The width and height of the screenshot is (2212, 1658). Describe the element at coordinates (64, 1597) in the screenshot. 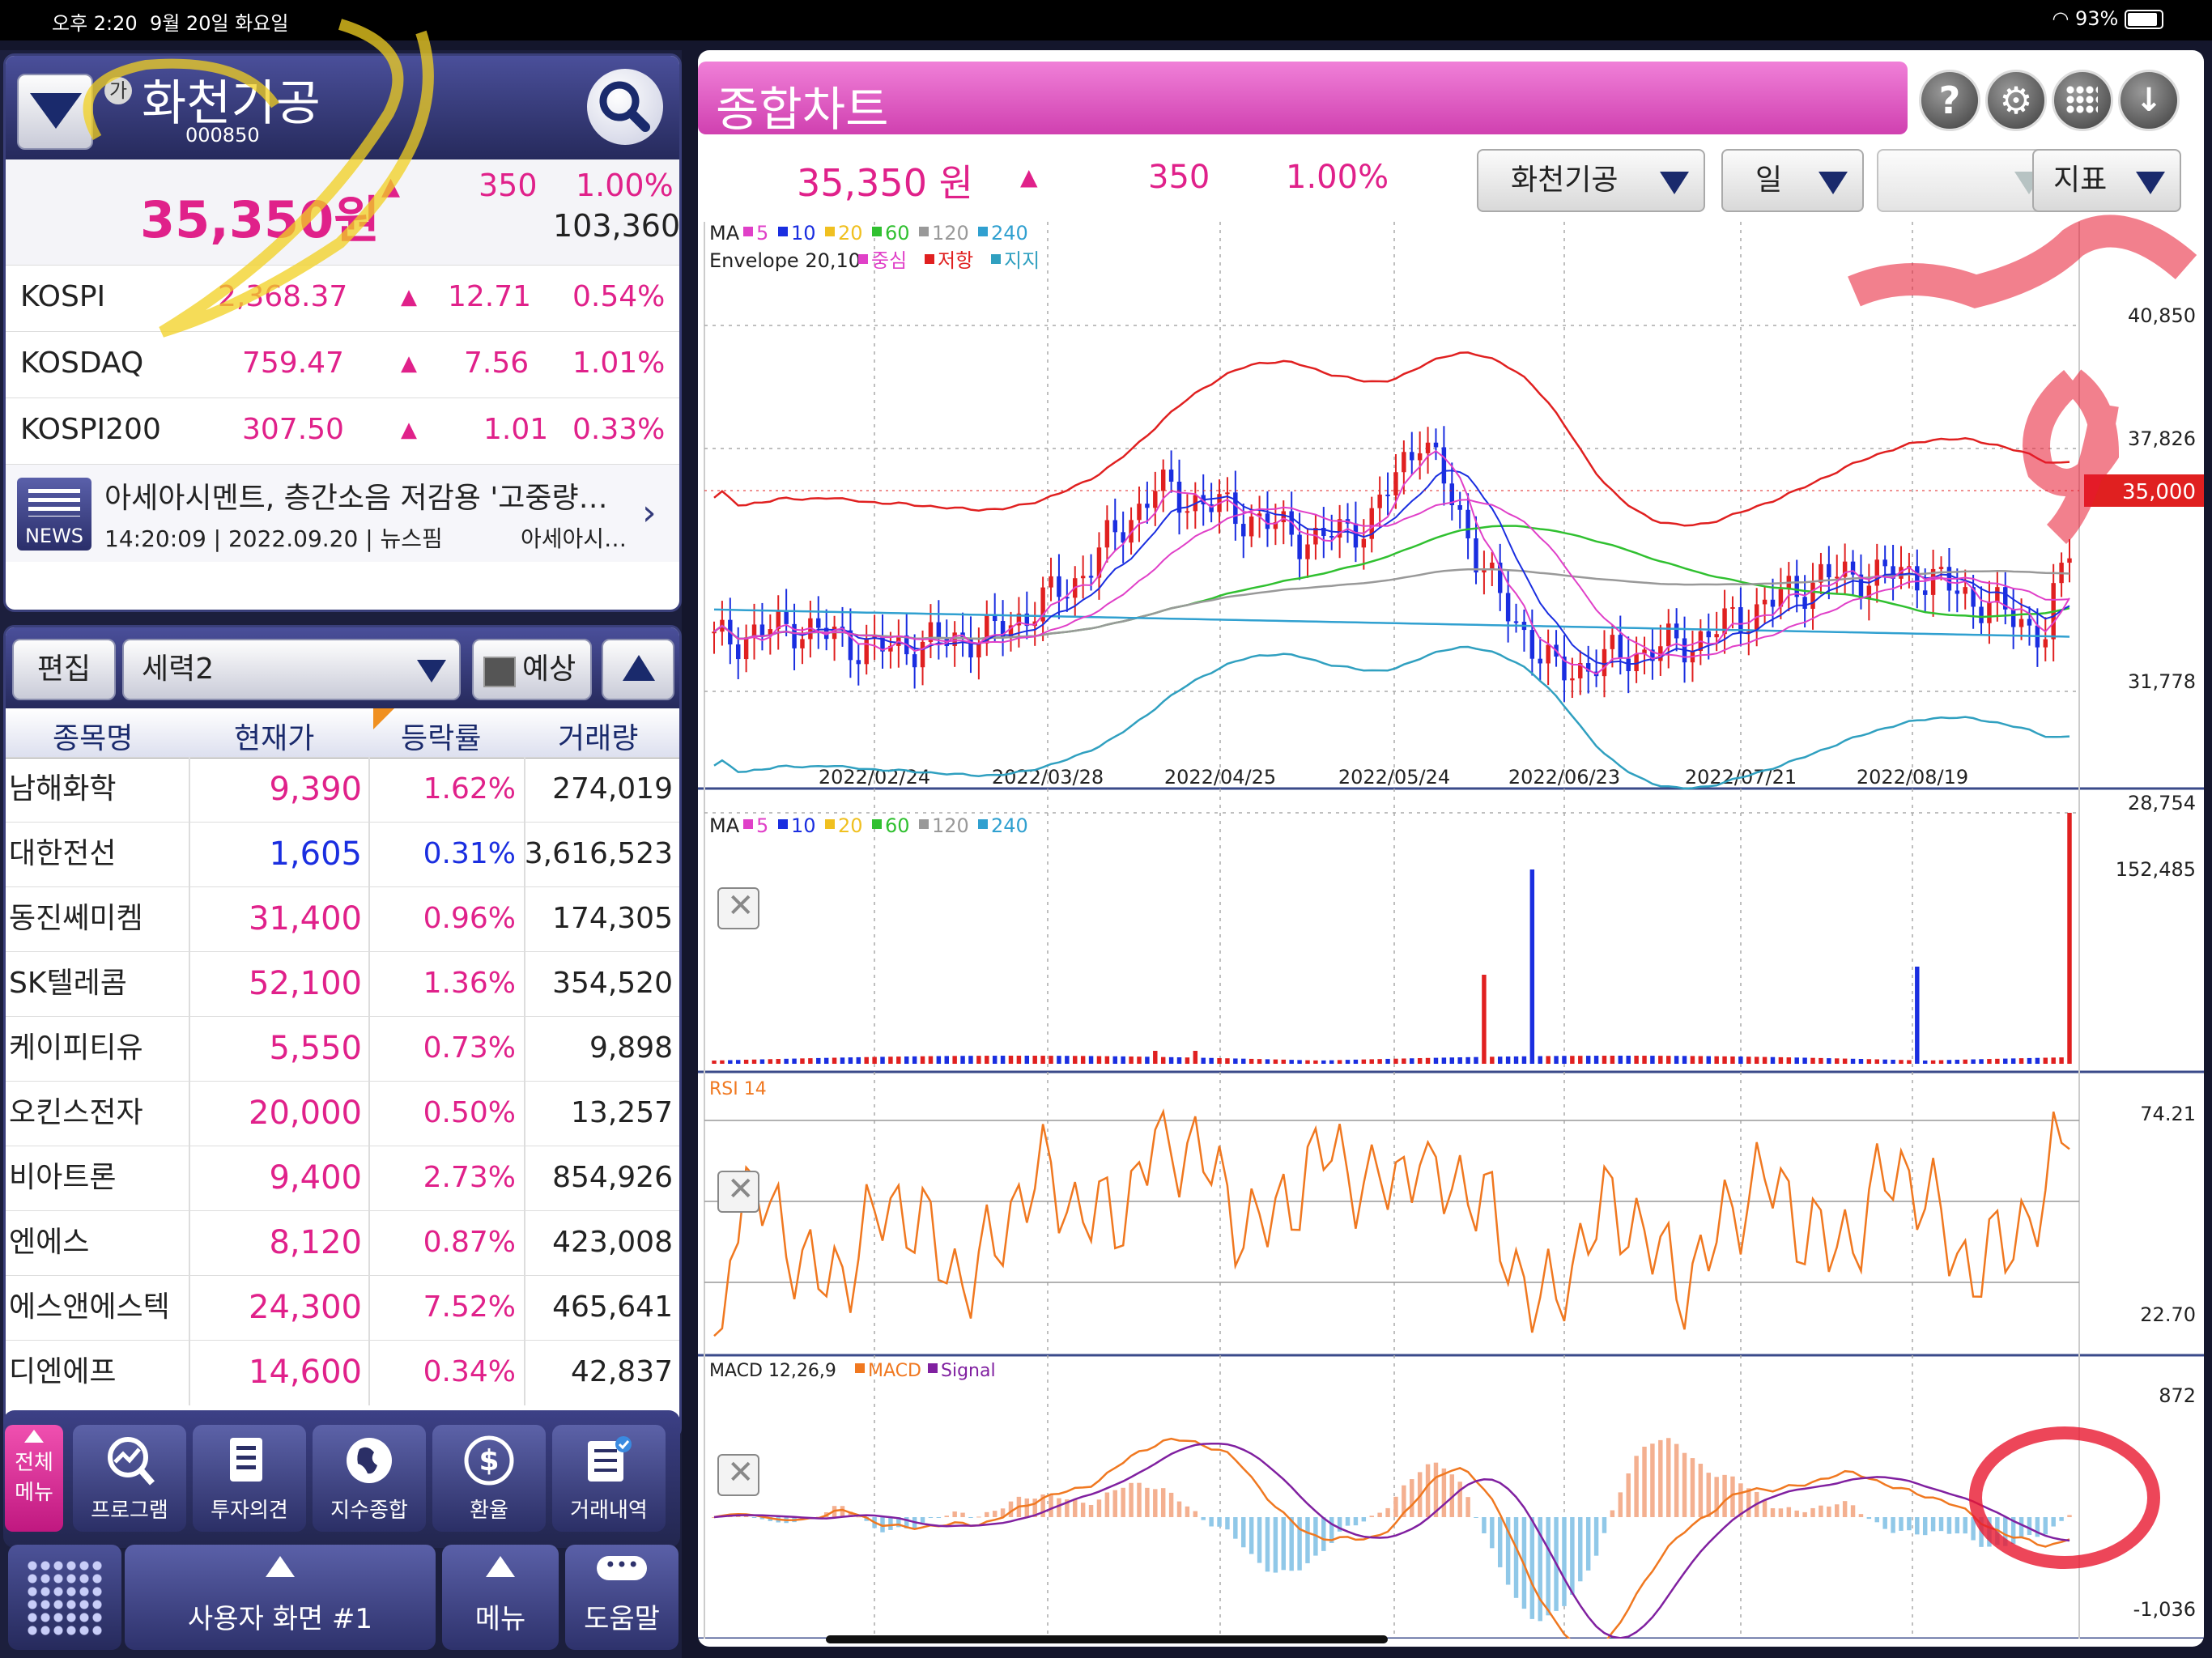

I see `grid-menu-button` at that location.